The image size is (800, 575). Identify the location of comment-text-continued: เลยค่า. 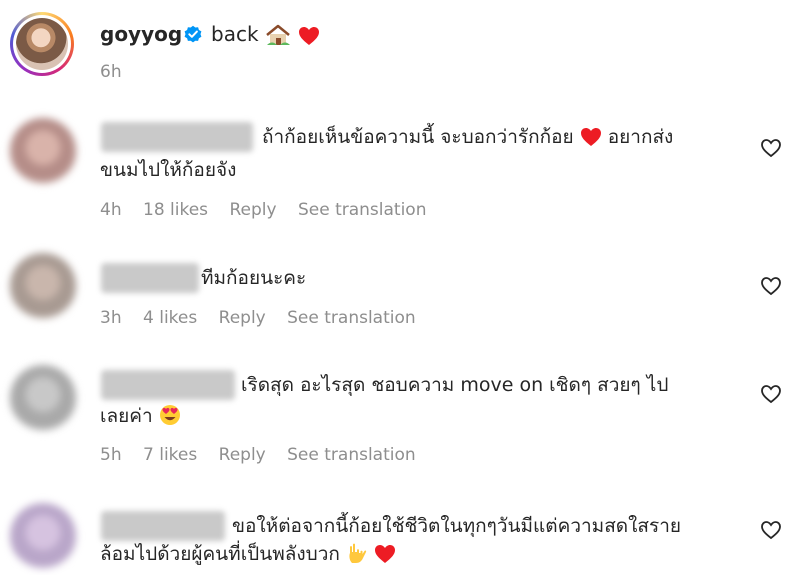
(140, 416).